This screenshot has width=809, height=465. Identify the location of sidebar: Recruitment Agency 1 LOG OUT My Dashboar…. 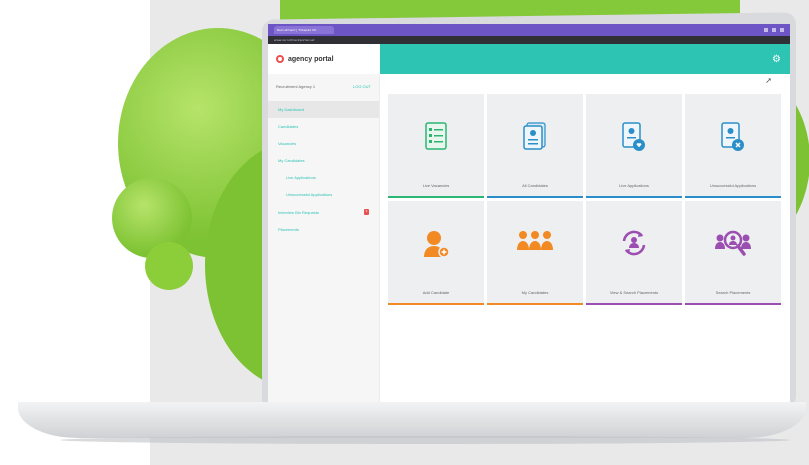
(324, 239).